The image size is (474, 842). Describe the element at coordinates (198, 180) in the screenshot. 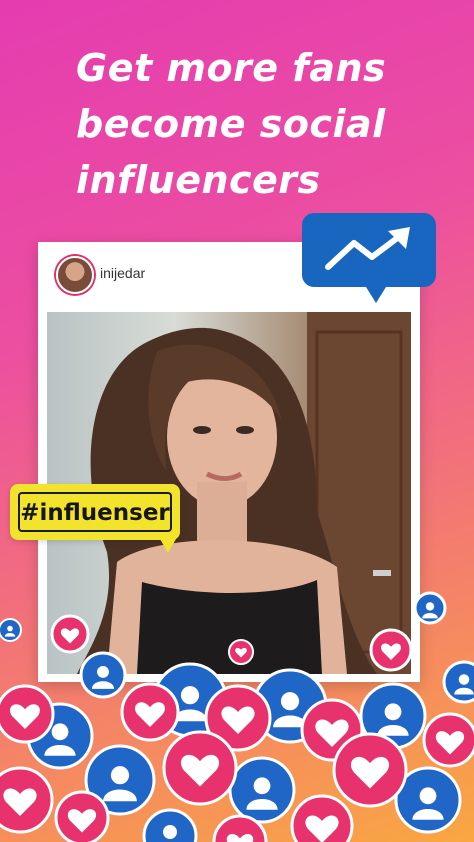

I see `headline-line-3: influencers` at that location.